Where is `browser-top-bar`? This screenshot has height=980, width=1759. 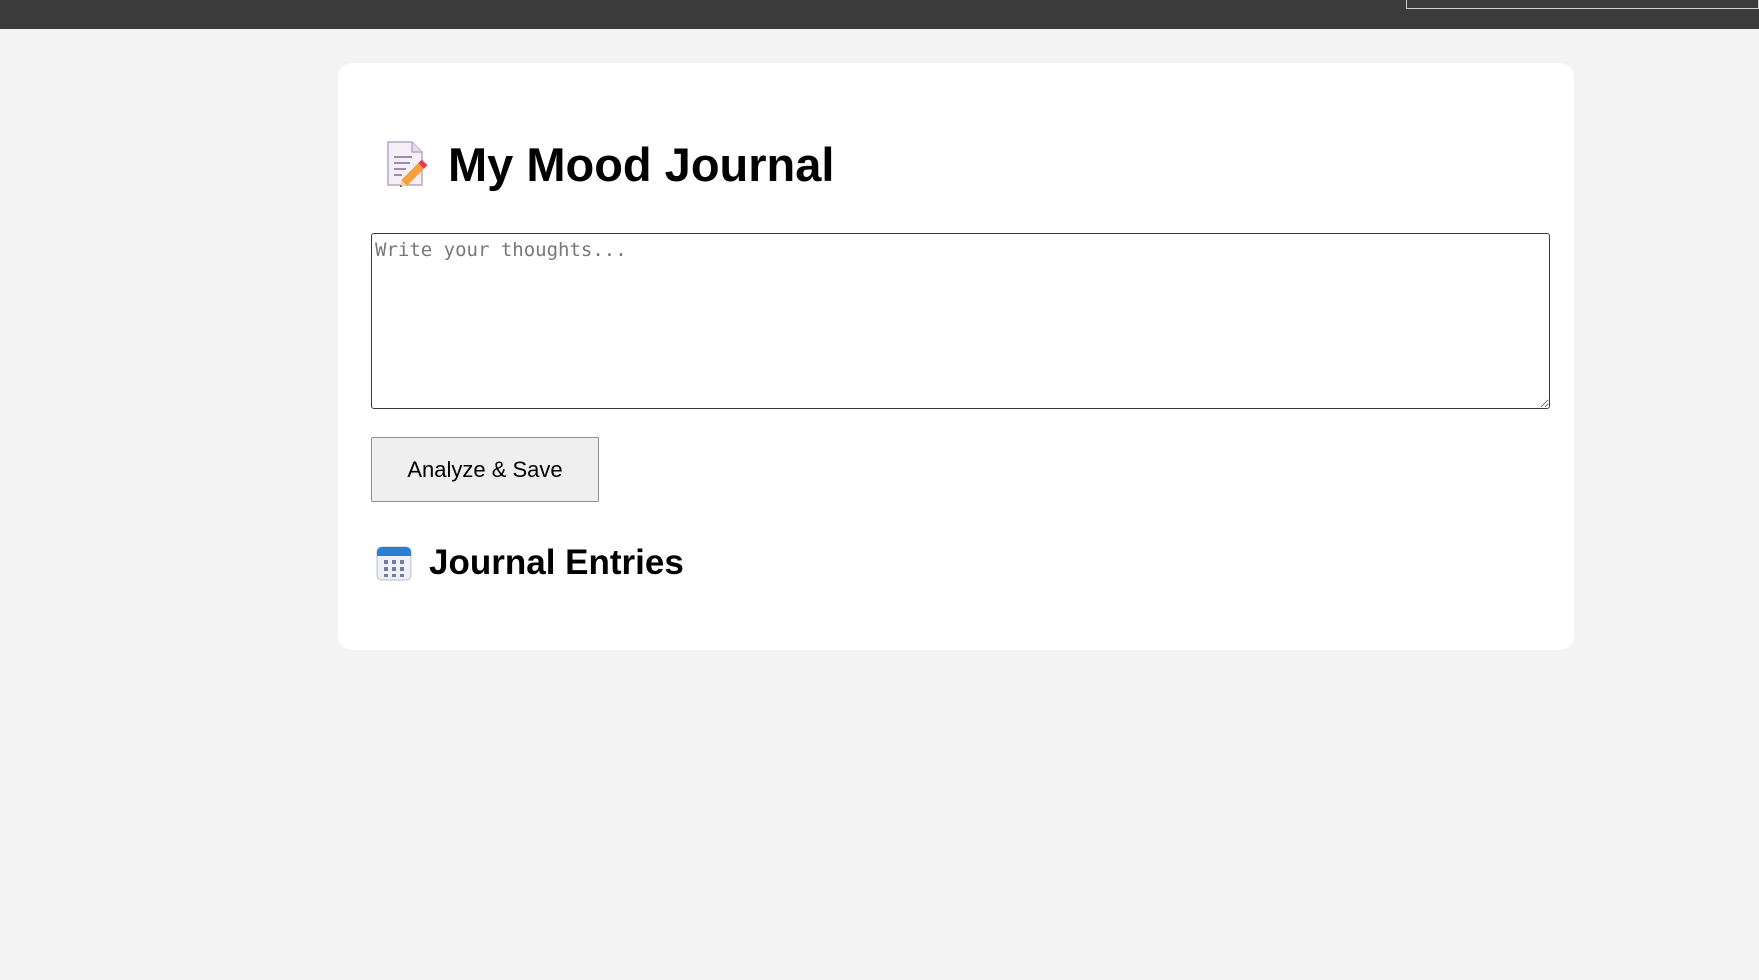
browser-top-bar is located at coordinates (879, 14).